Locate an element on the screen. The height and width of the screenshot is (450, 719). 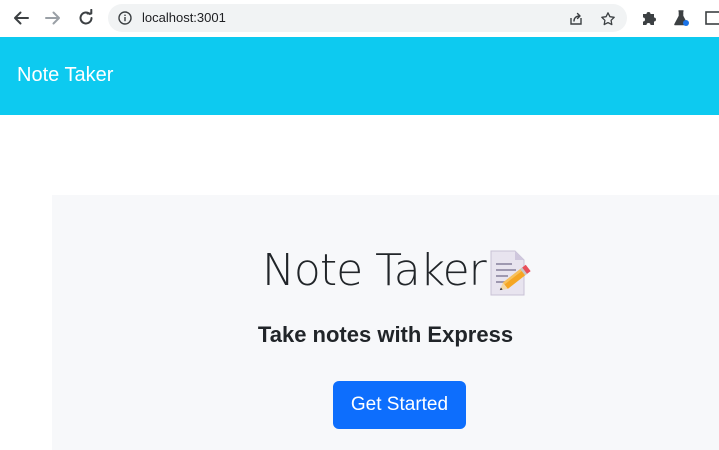
memo-icon is located at coordinates (510, 273).